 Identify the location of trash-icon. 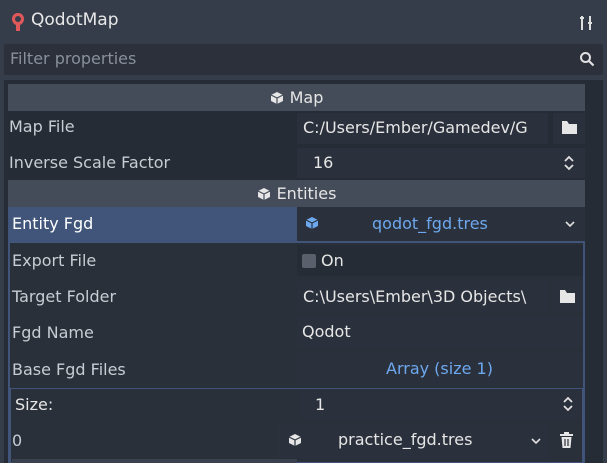
(566, 440).